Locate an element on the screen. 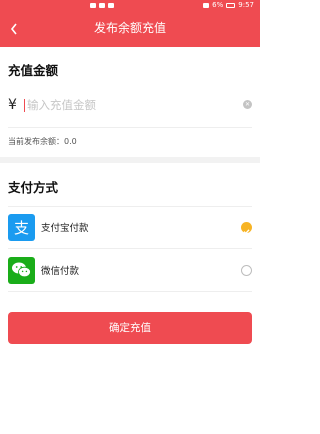  status-icons-right: 6% 9:57 is located at coordinates (228, 5).